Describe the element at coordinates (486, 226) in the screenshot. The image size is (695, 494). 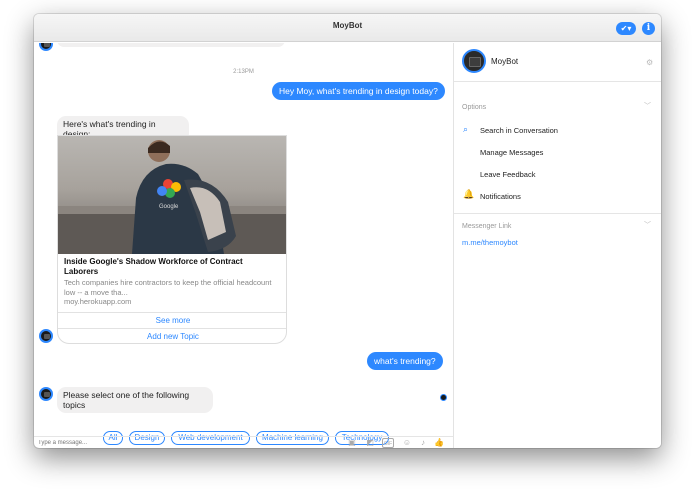
I see `messenger-link-heading: Messenger Link` at that location.